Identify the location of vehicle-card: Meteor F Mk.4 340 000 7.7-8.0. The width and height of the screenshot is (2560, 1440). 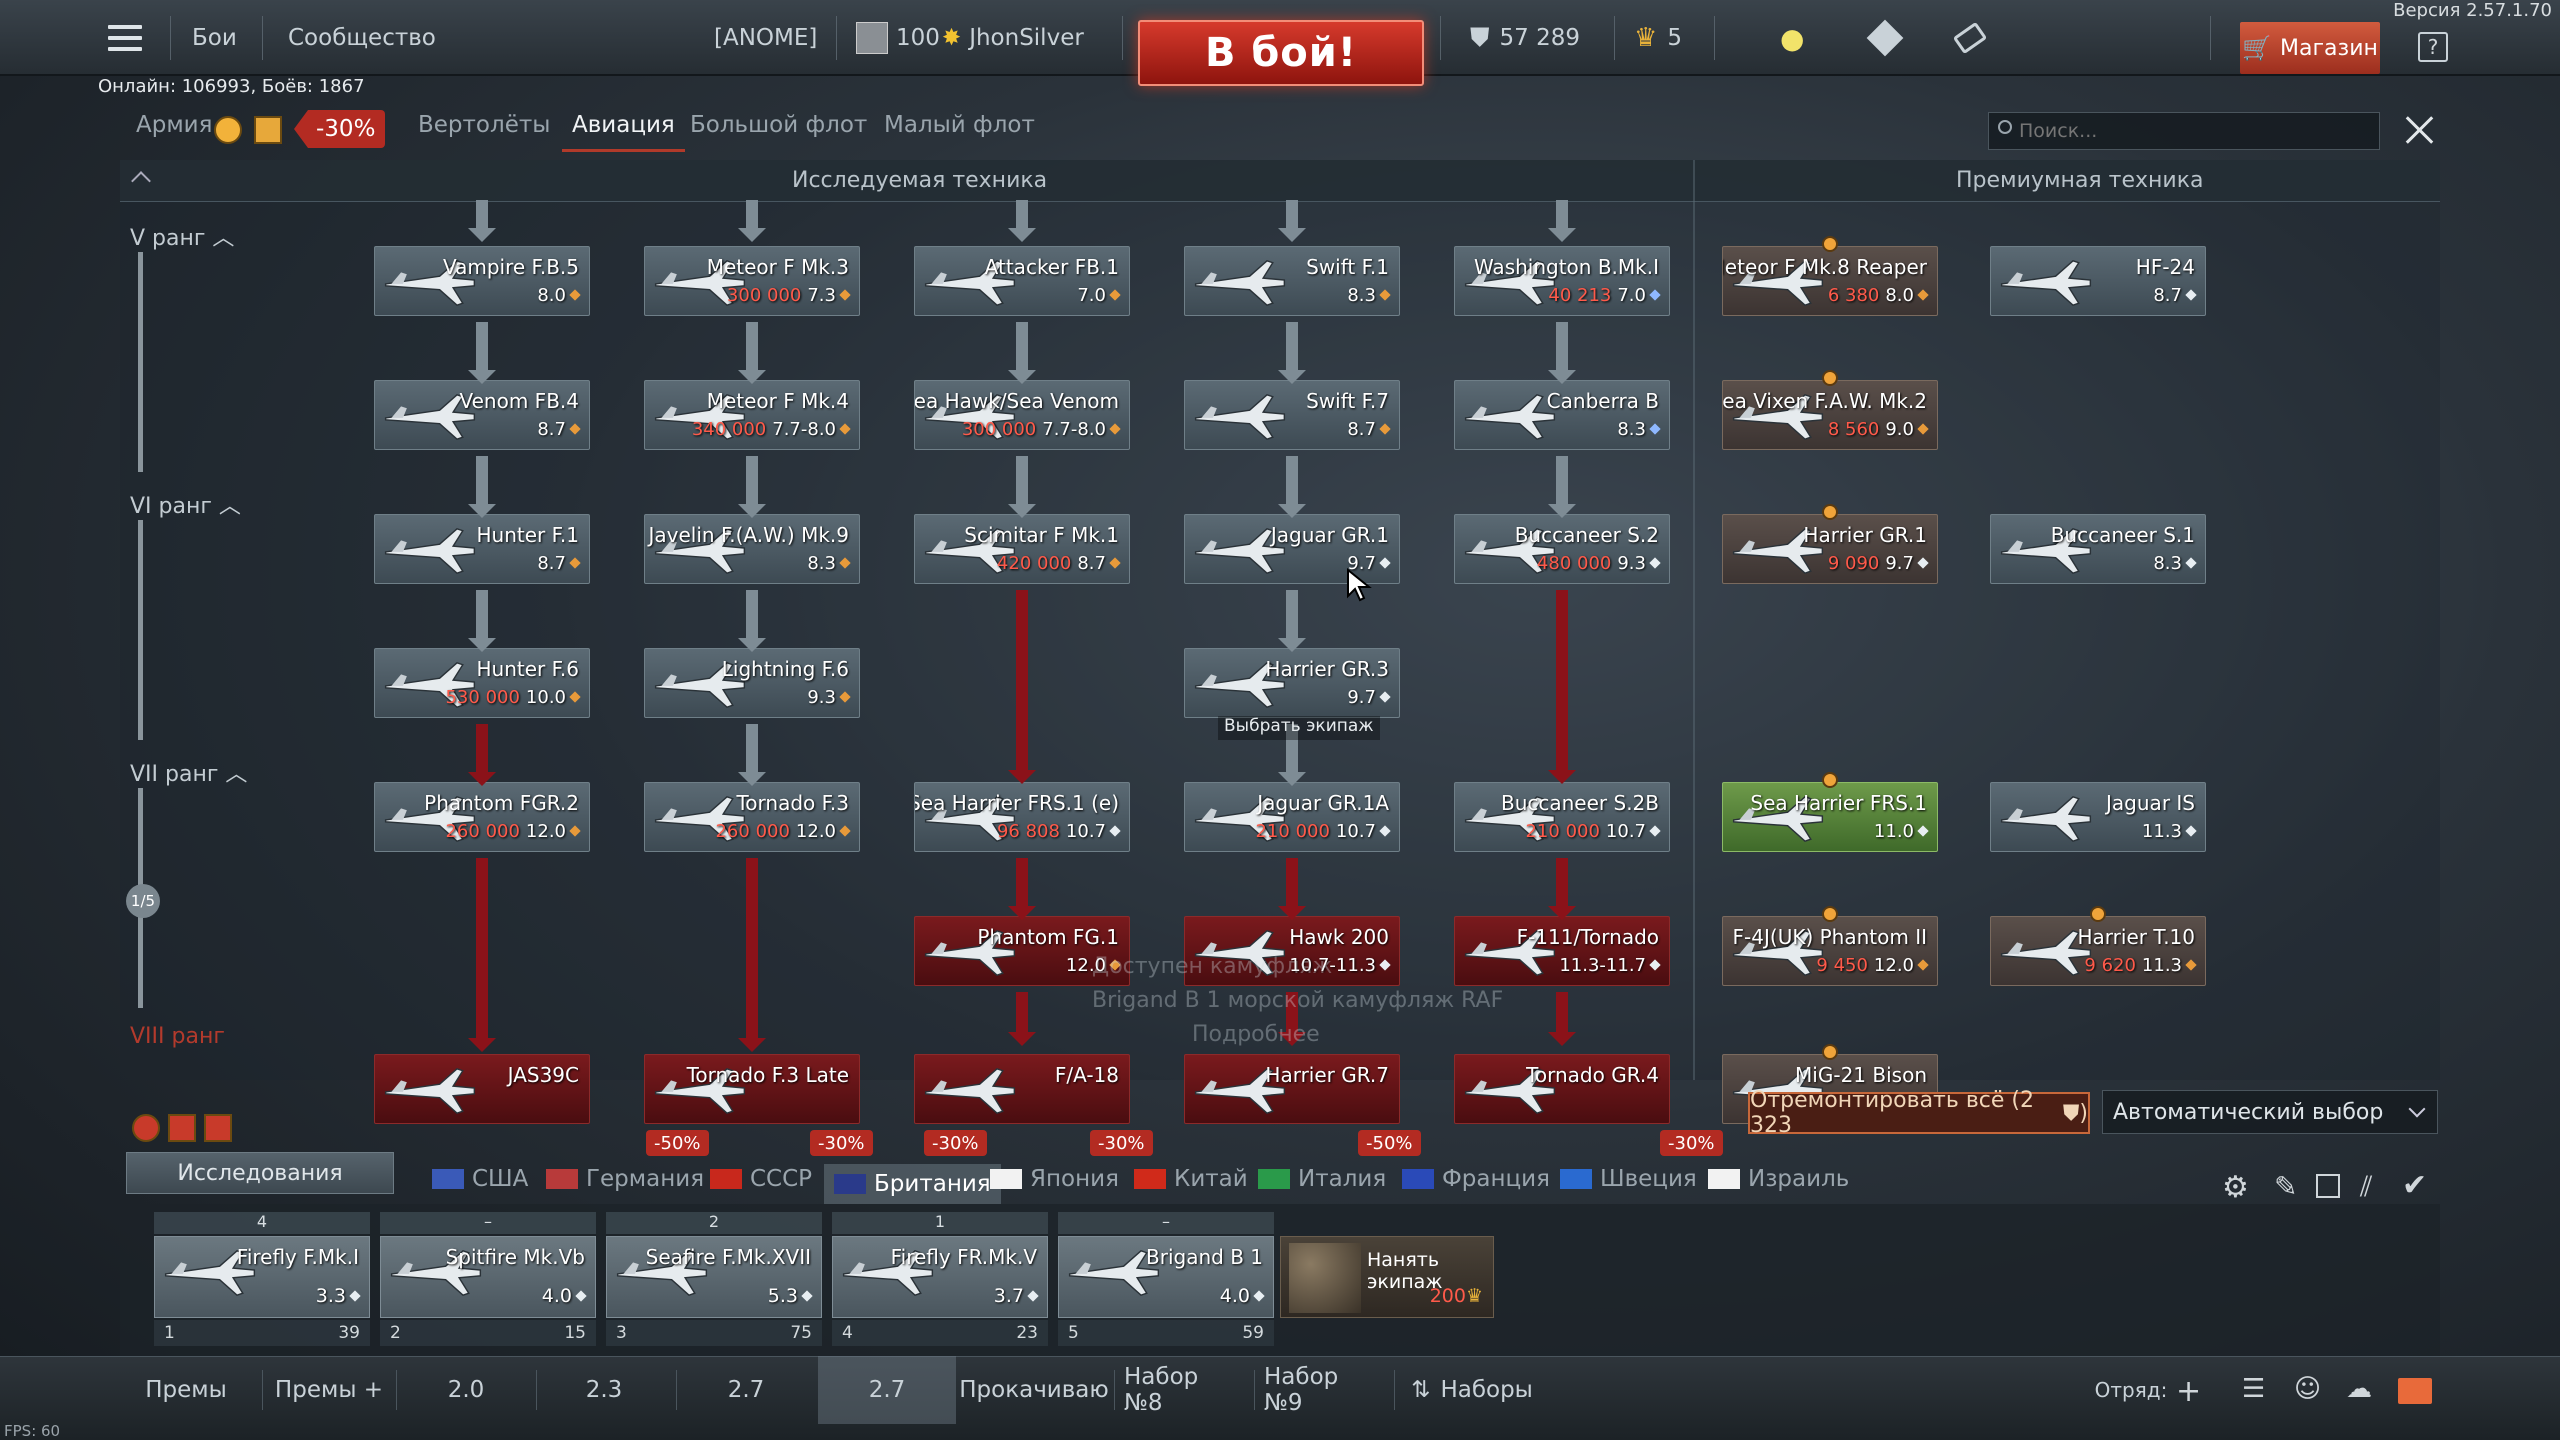
(752, 415).